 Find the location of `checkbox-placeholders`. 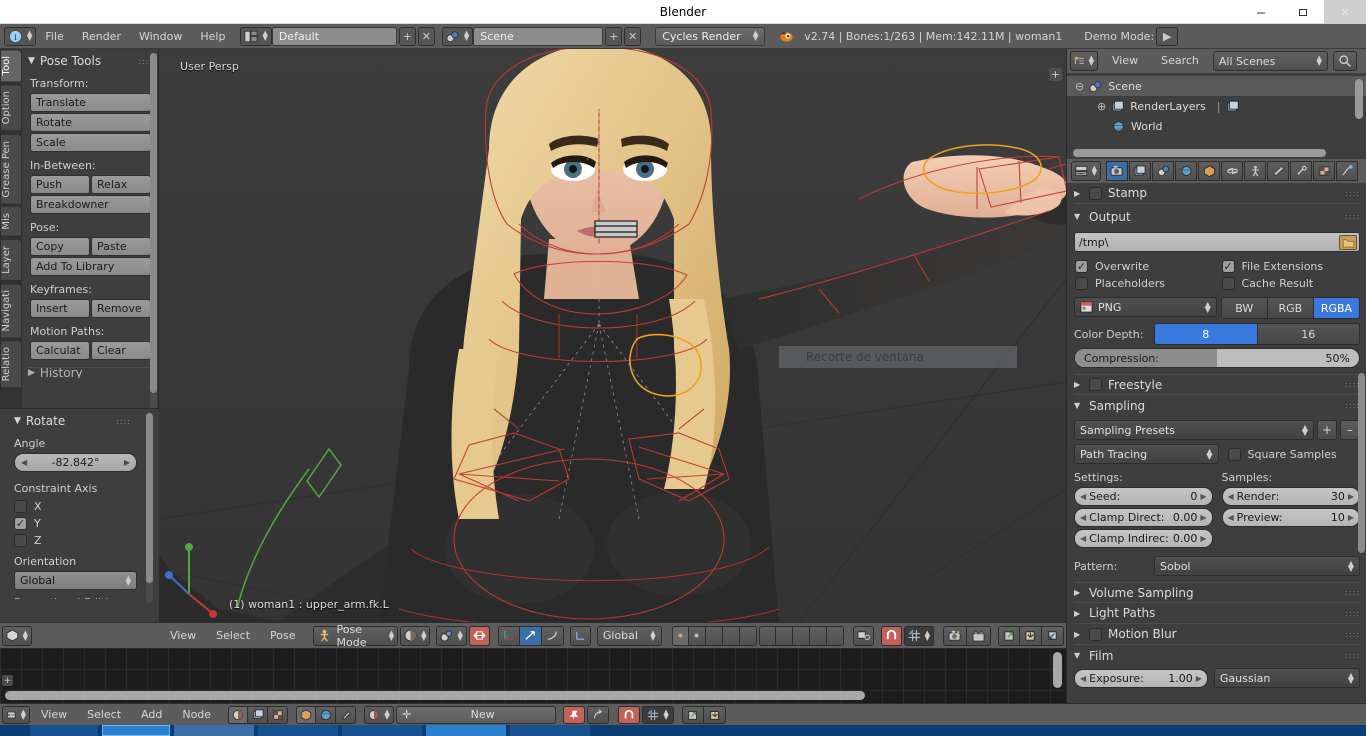

checkbox-placeholders is located at coordinates (1081, 283).